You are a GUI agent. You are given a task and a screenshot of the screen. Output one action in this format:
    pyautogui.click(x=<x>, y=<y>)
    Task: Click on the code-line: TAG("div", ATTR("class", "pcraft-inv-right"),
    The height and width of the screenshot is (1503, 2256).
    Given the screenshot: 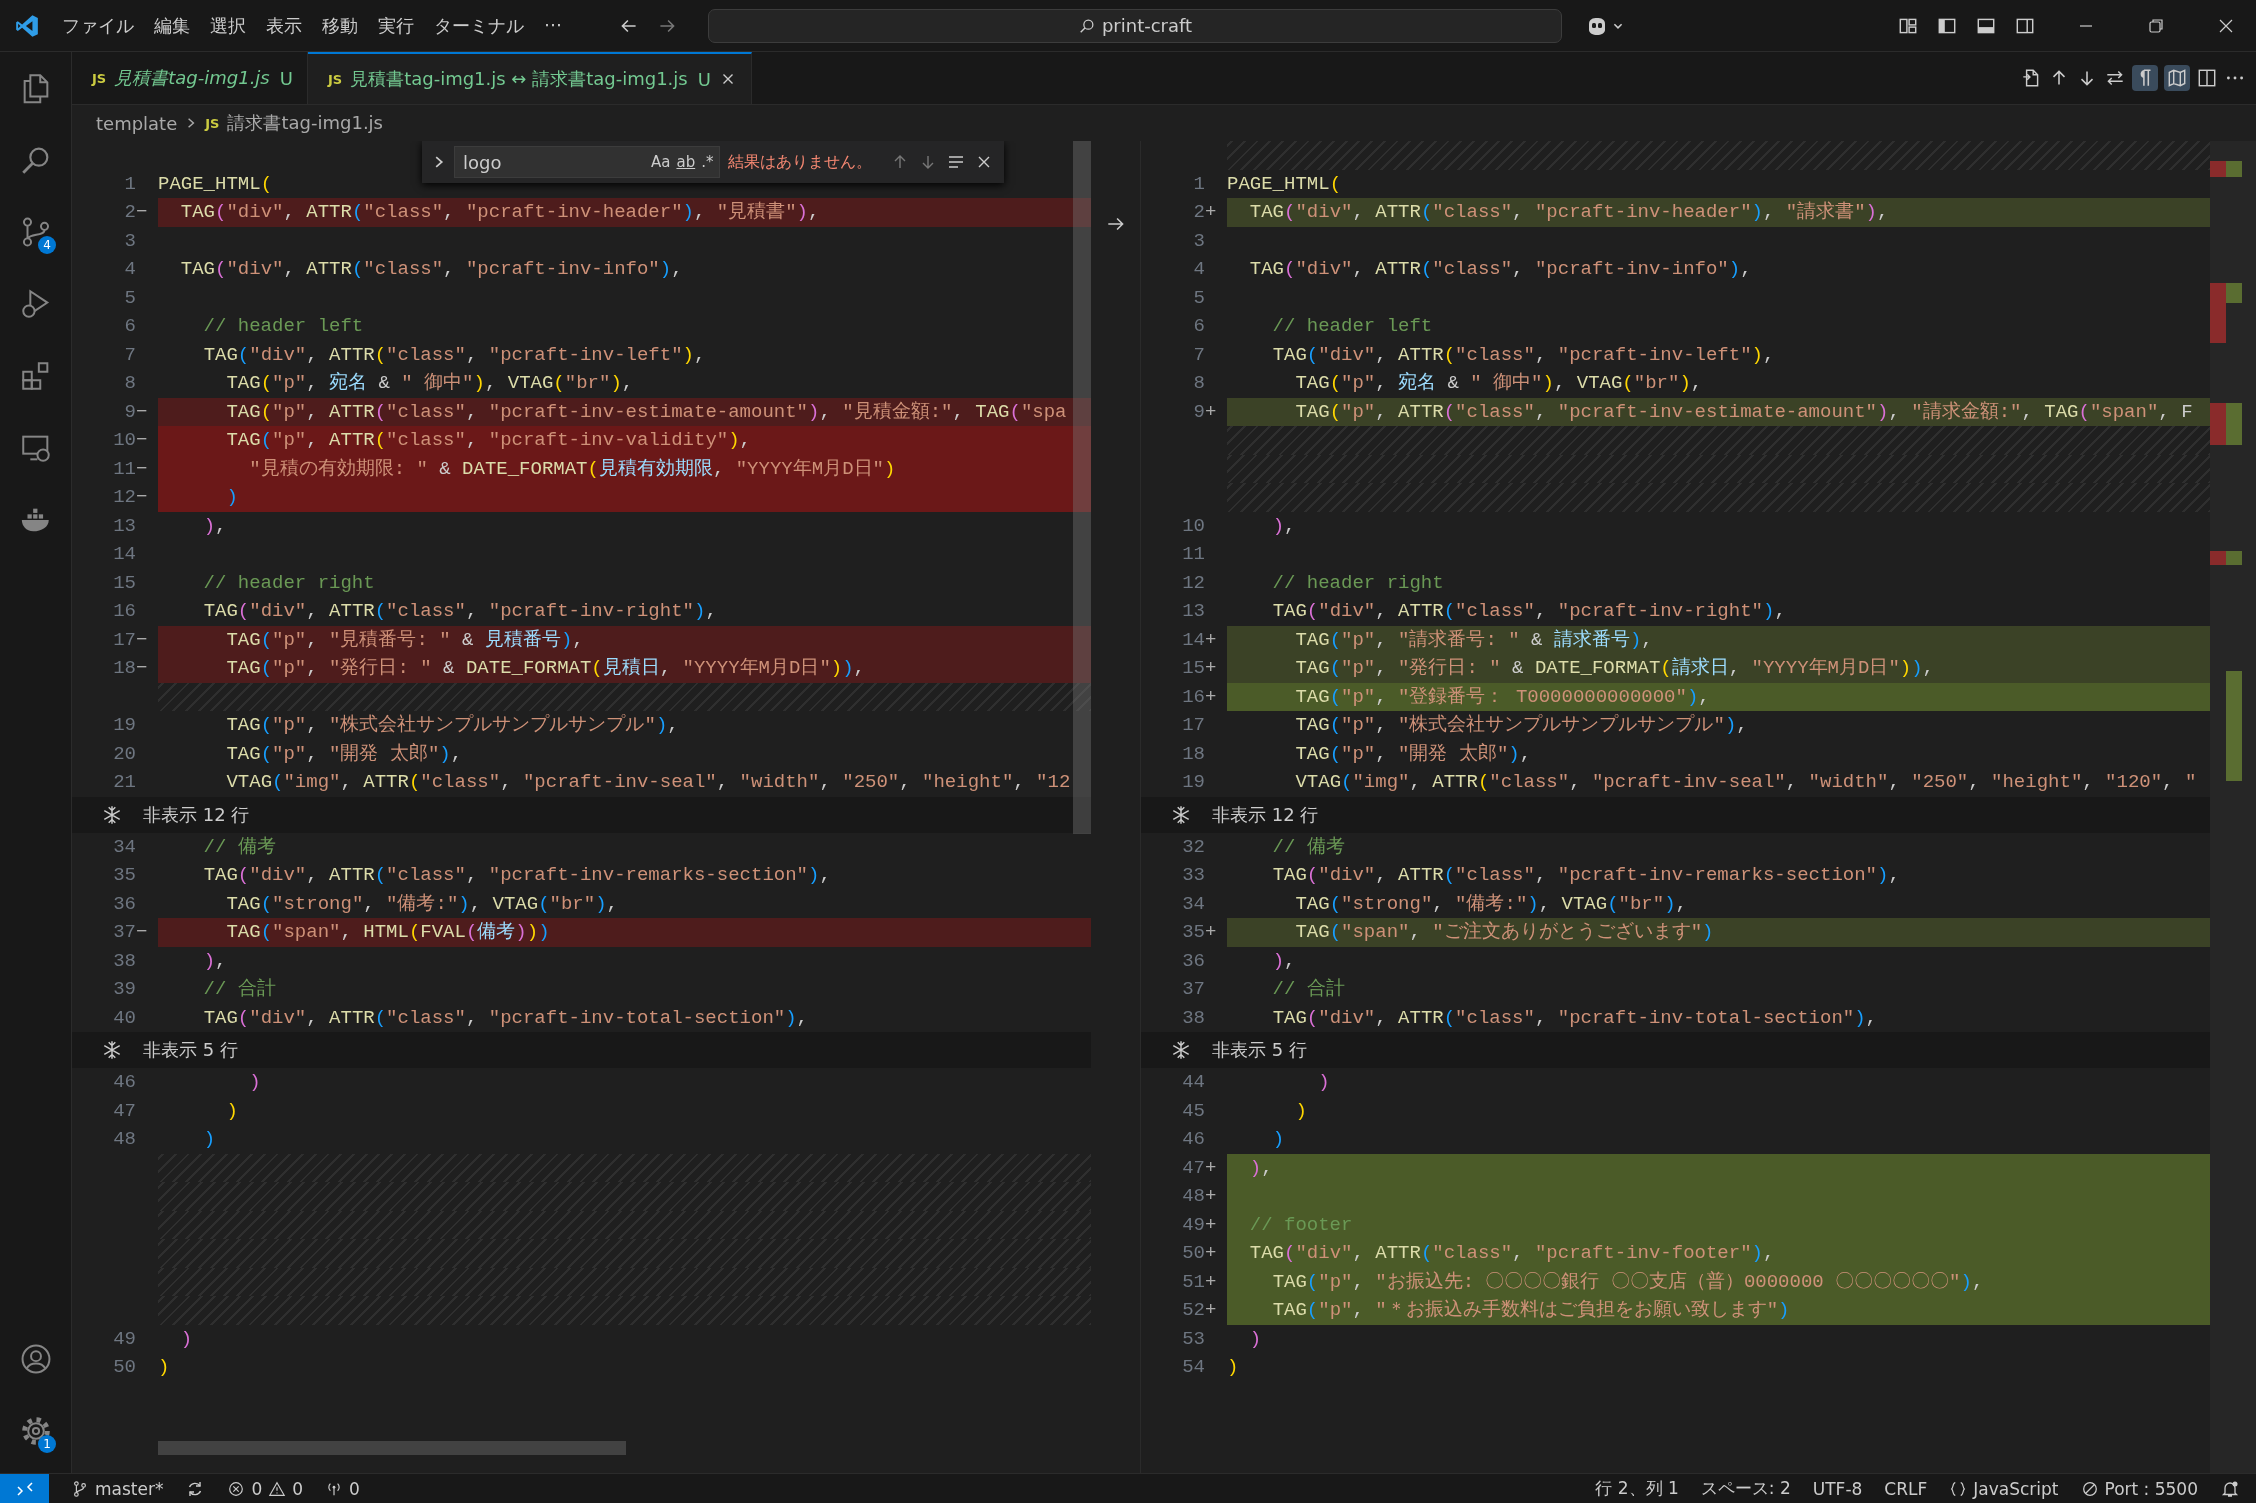 What is the action you would take?
    pyautogui.click(x=1529, y=611)
    